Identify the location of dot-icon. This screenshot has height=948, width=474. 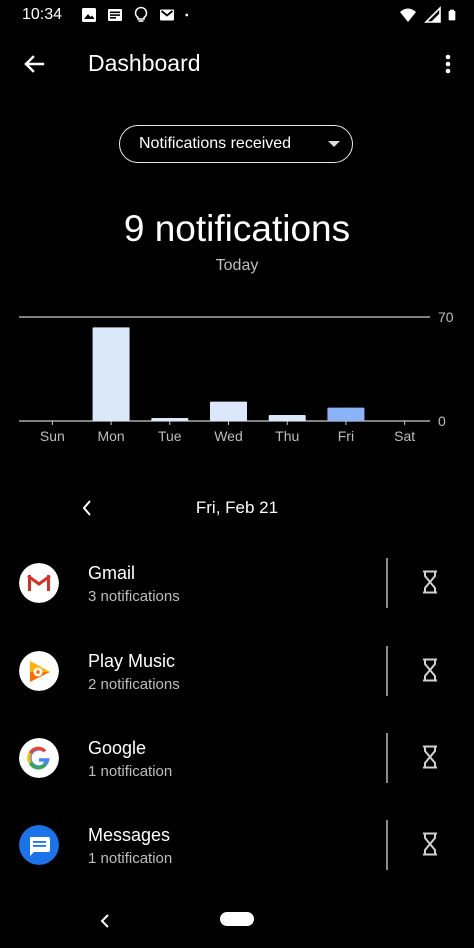
(187, 15).